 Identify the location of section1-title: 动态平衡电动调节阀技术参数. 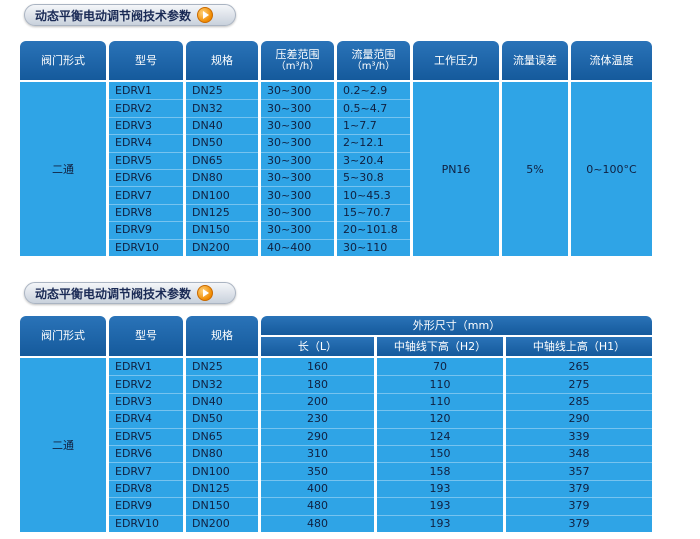
(113, 15).